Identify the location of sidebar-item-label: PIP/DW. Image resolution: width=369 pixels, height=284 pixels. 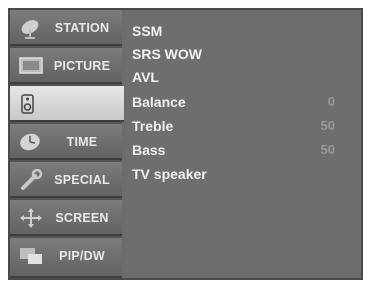
(82, 256).